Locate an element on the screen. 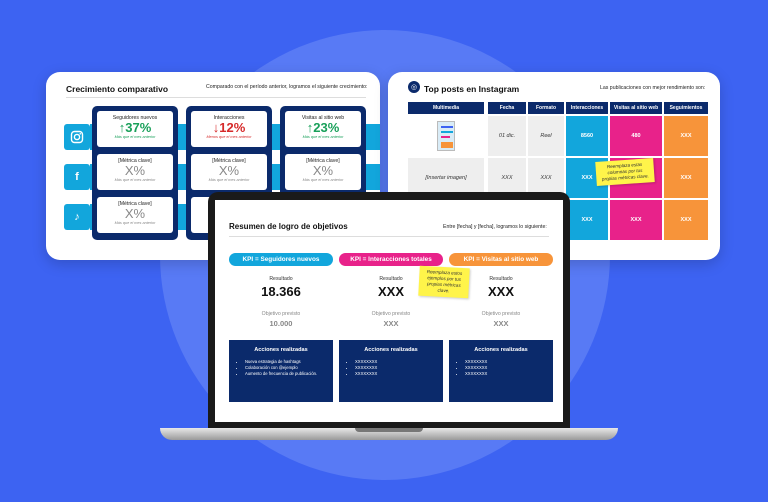 The image size is (768, 502). tiktok-icon: ♪ is located at coordinates (77, 217).